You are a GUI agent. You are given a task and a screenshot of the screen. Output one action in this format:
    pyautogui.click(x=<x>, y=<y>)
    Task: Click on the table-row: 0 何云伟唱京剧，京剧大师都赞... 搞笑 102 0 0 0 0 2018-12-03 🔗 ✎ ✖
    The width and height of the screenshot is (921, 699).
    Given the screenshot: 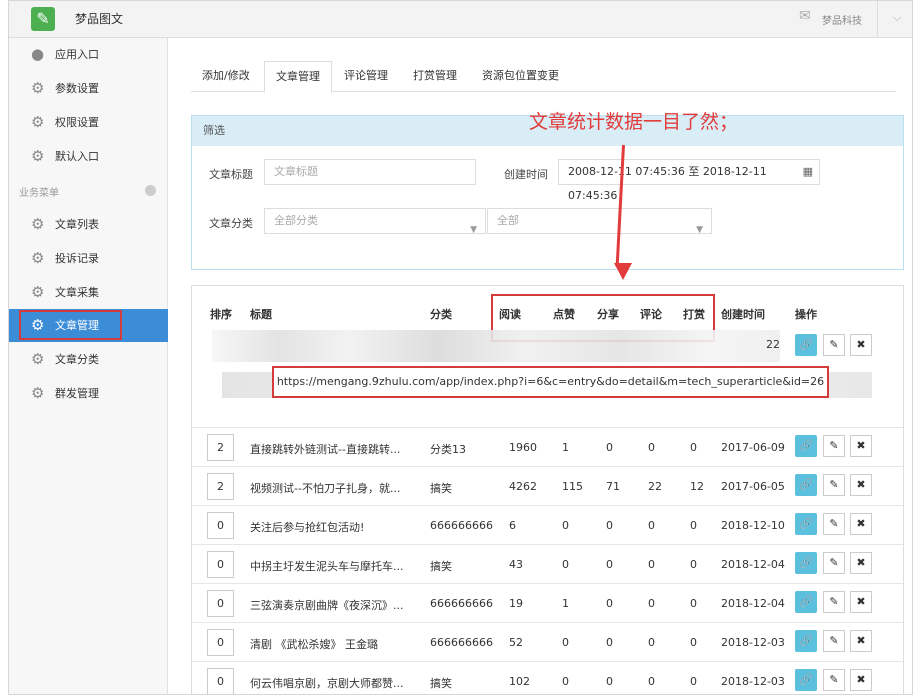 What is the action you would take?
    pyautogui.click(x=547, y=677)
    